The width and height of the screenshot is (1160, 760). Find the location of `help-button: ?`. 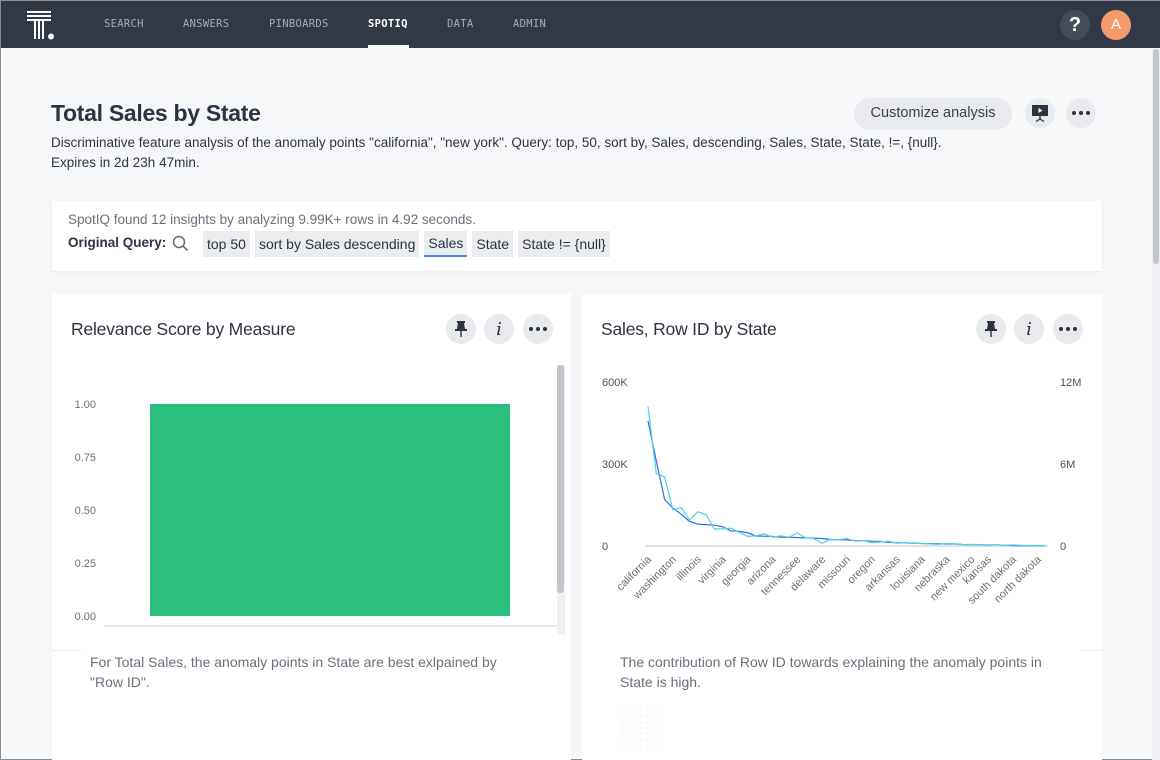

help-button: ? is located at coordinates (1075, 25).